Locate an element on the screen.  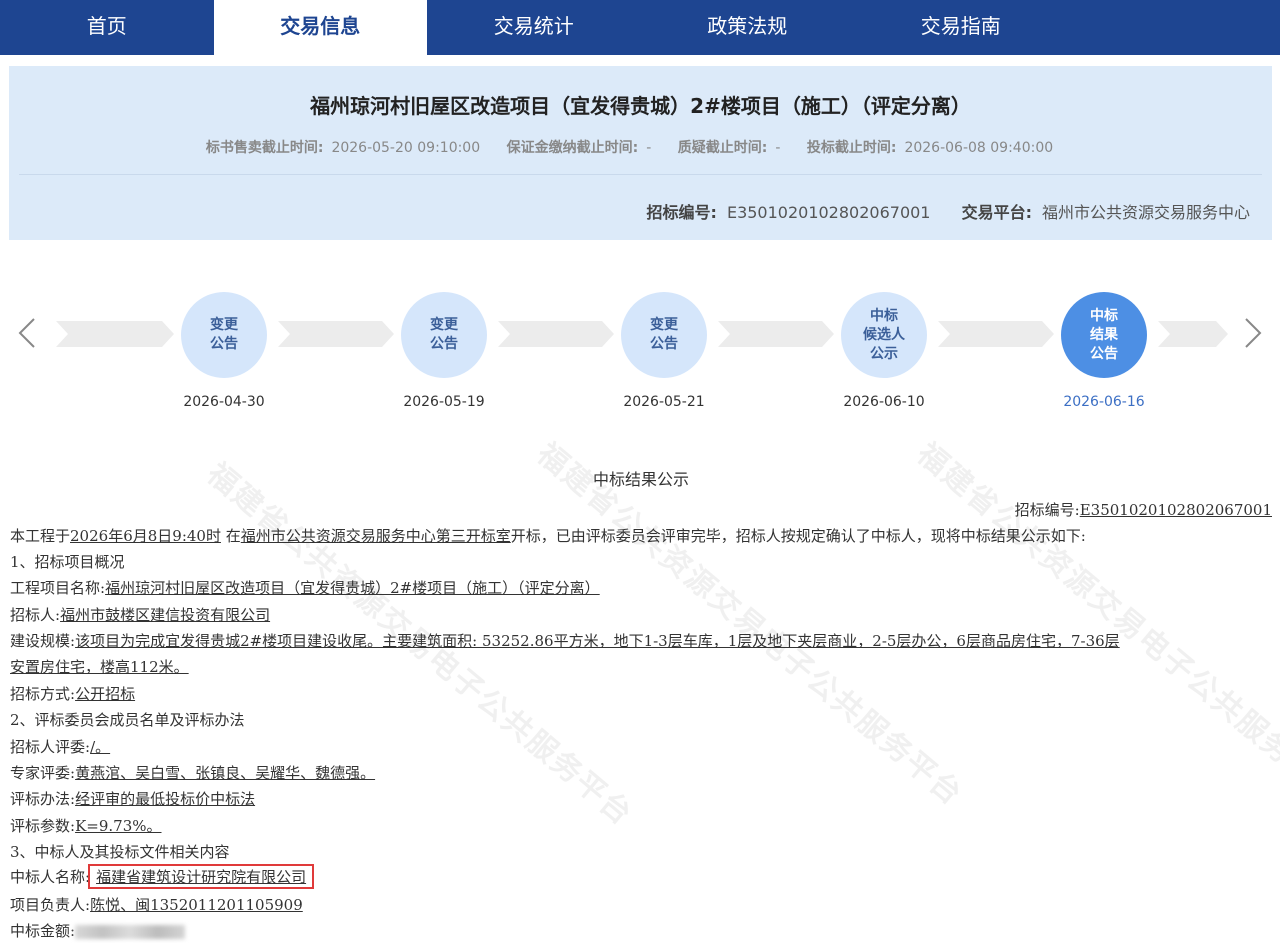
tender-code-value: E3501020102802067001 is located at coordinates (828, 212).